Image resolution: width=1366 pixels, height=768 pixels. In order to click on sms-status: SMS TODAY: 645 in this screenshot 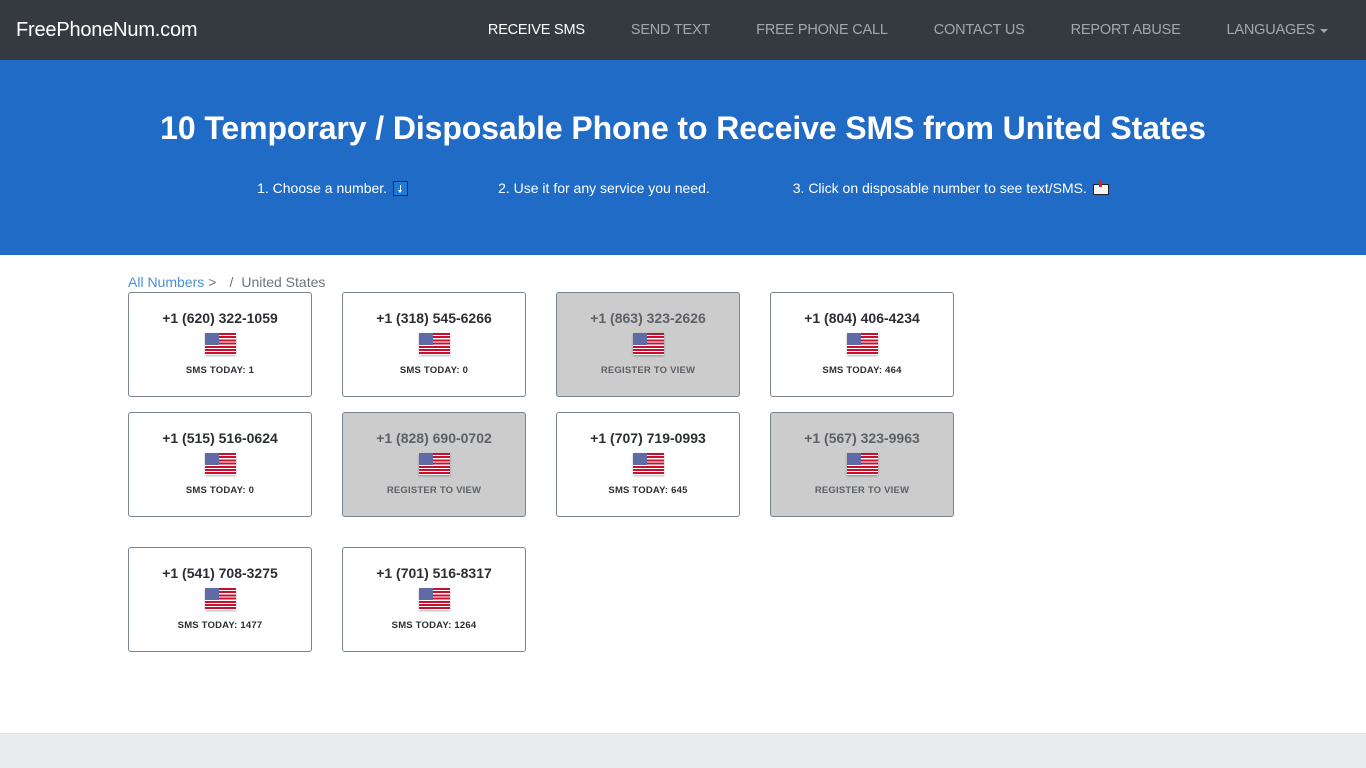, I will do `click(648, 490)`.